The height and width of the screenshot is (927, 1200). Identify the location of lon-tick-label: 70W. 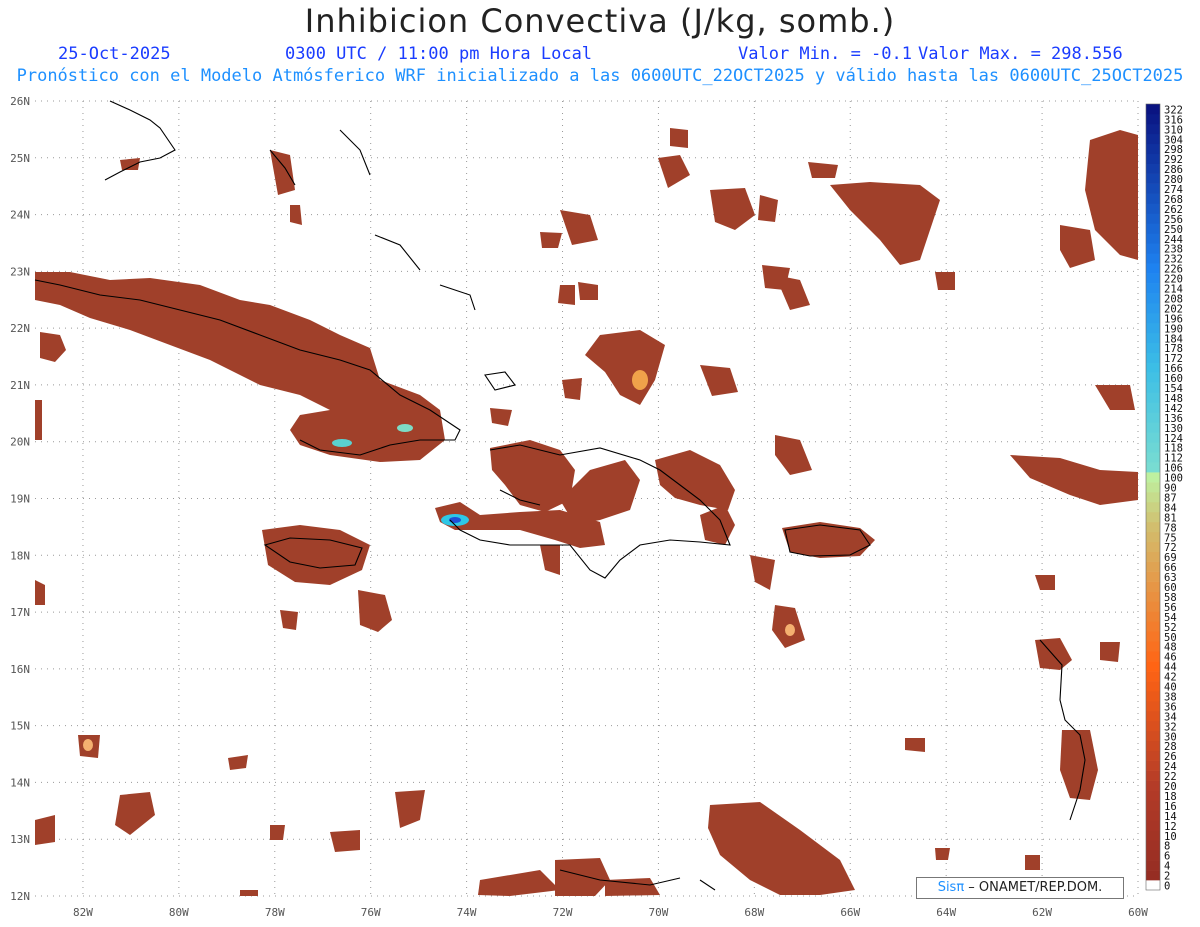
(658, 912).